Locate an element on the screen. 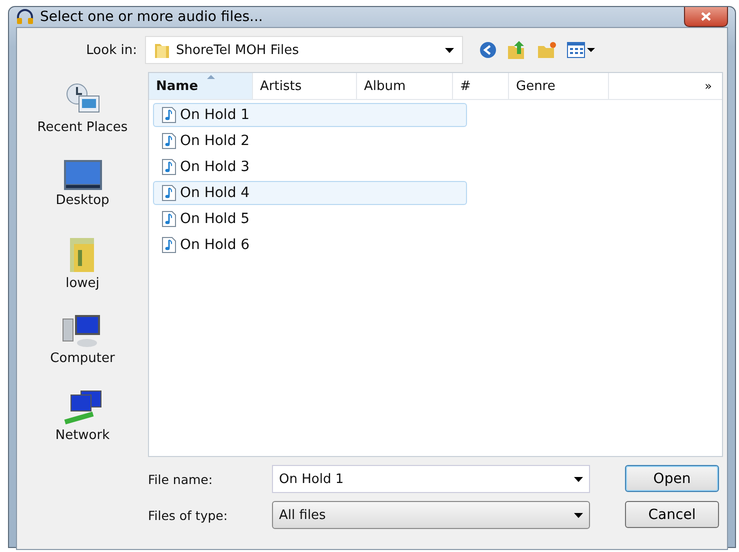  look-in-label: Look in: is located at coordinates (111, 50).